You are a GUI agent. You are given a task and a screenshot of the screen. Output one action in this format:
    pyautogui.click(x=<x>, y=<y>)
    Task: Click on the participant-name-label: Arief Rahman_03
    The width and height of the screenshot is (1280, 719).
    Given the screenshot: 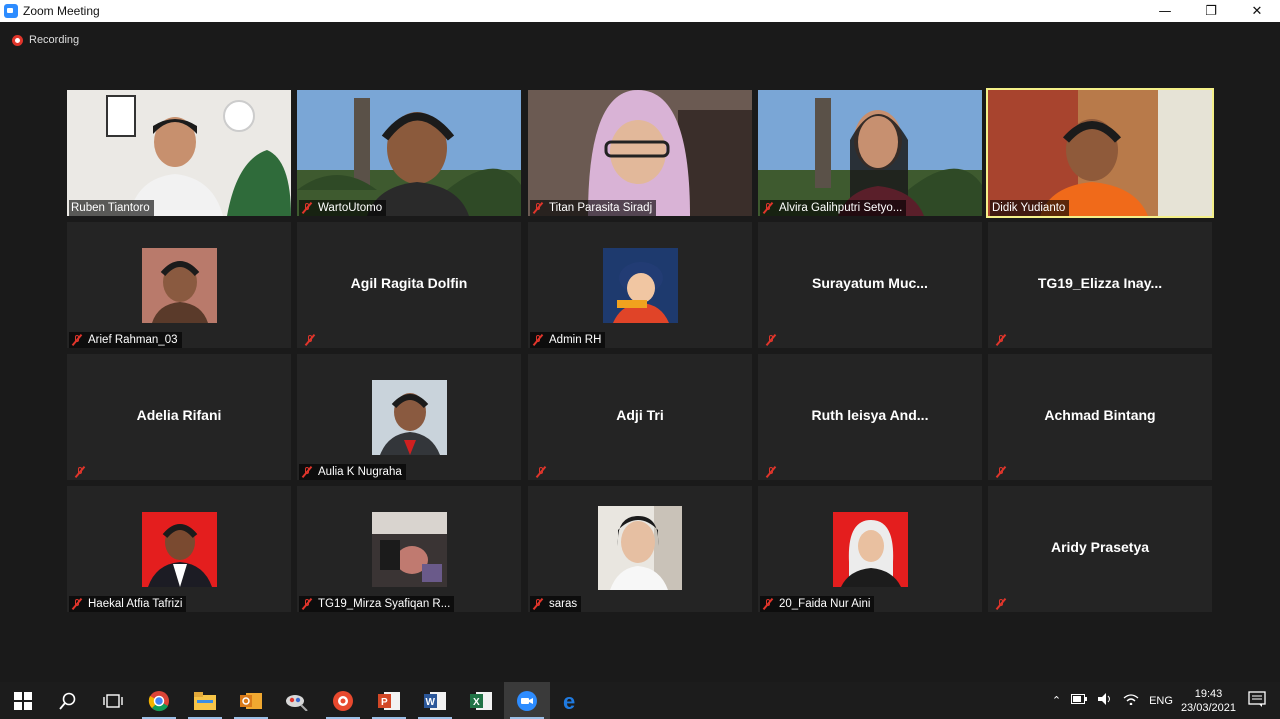 What is the action you would take?
    pyautogui.click(x=125, y=340)
    